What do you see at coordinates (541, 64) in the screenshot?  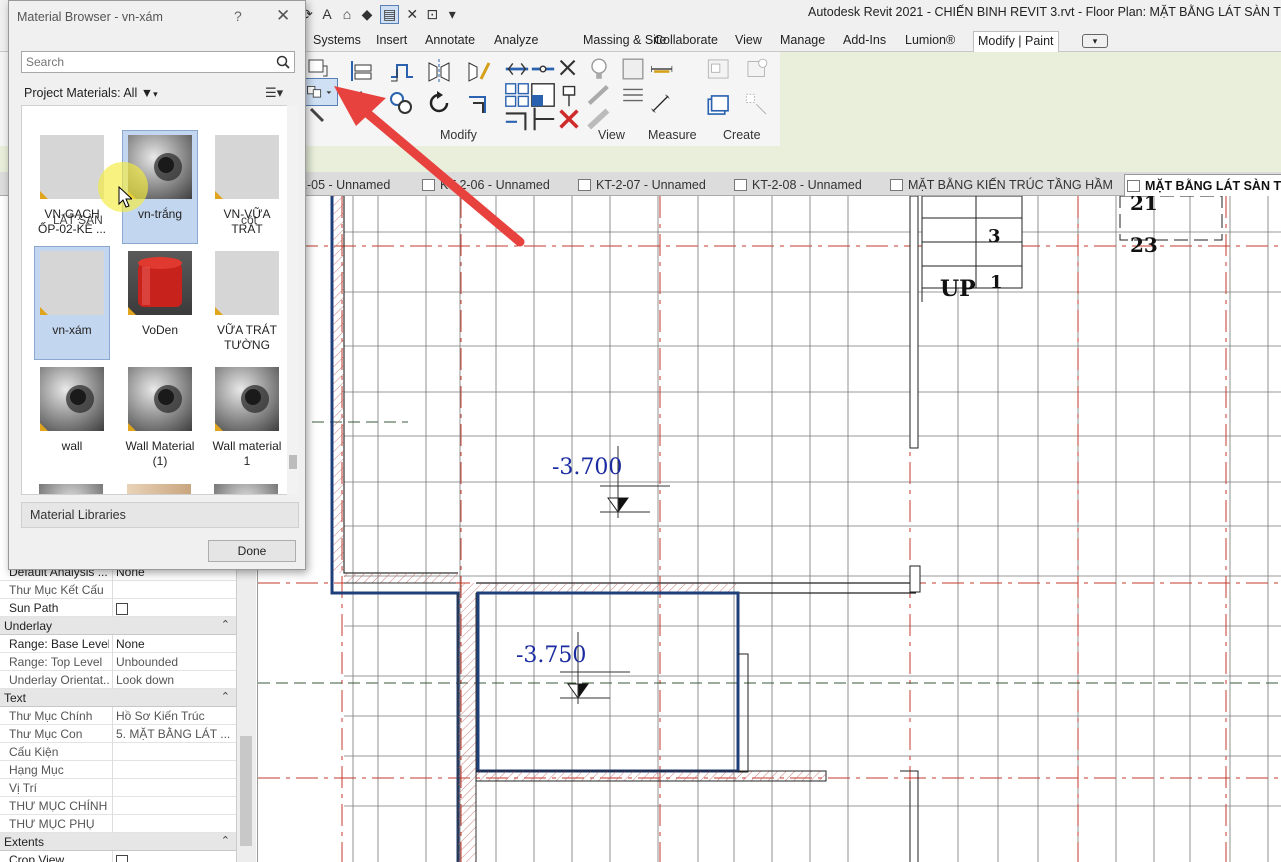 I see `split-gap-icon` at bounding box center [541, 64].